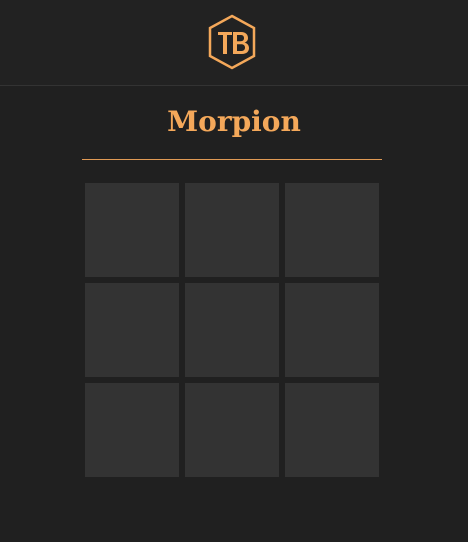 Image resolution: width=468 pixels, height=542 pixels. I want to click on title-divider, so click(232, 159).